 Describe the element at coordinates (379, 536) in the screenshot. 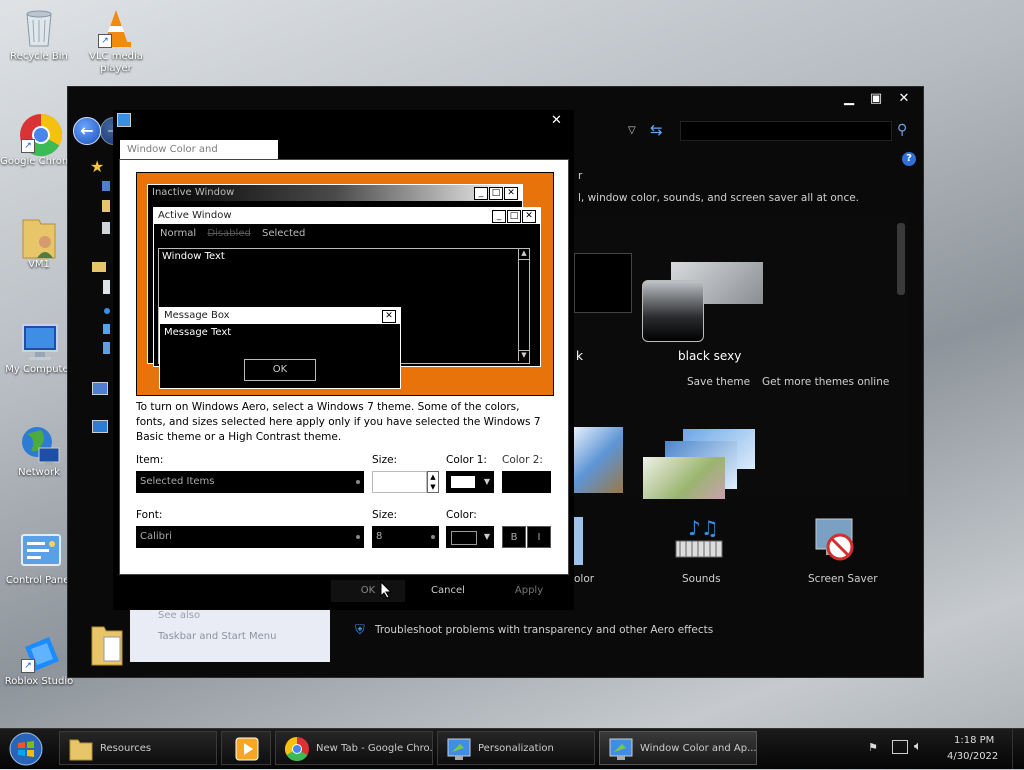

I see `font-size-value: 8` at that location.